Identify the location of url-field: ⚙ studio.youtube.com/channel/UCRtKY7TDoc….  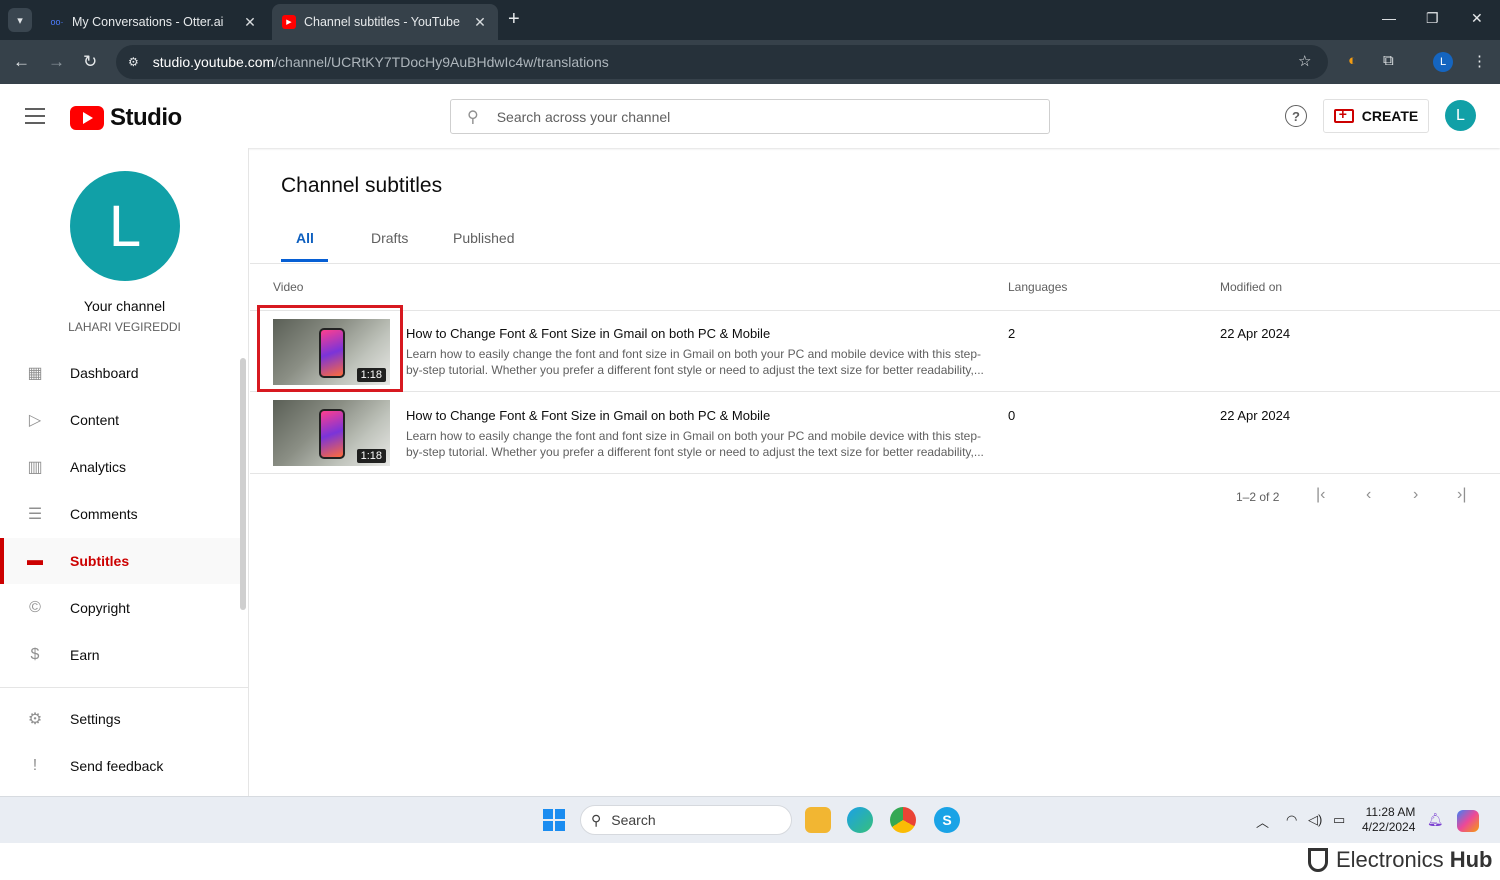
(722, 62).